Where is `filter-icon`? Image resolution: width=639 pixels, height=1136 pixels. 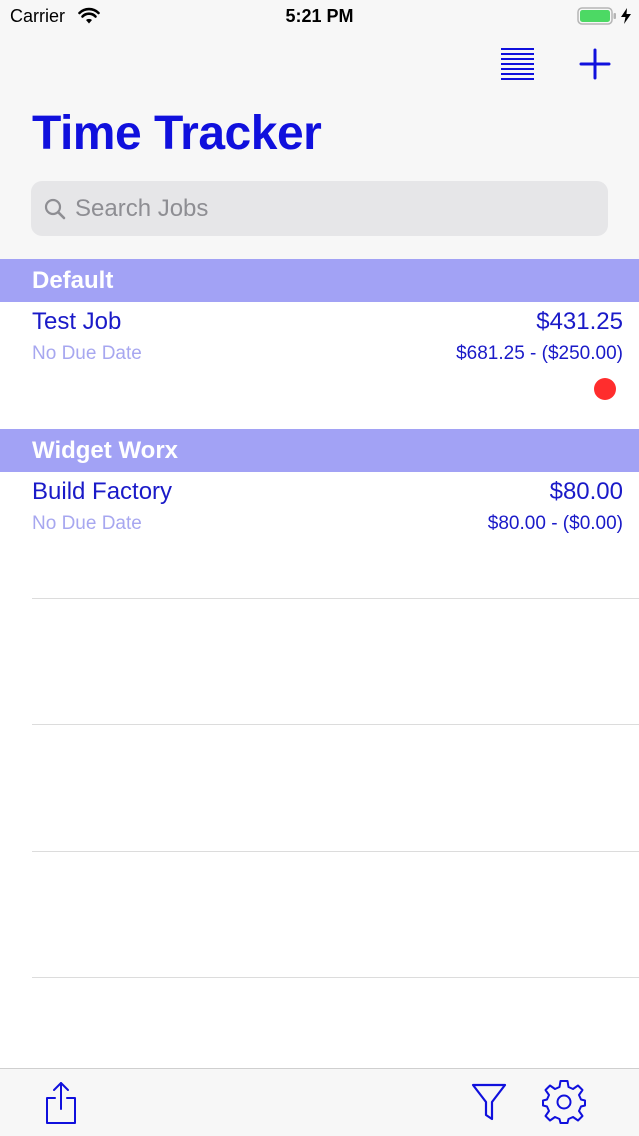
filter-icon is located at coordinates (489, 1102).